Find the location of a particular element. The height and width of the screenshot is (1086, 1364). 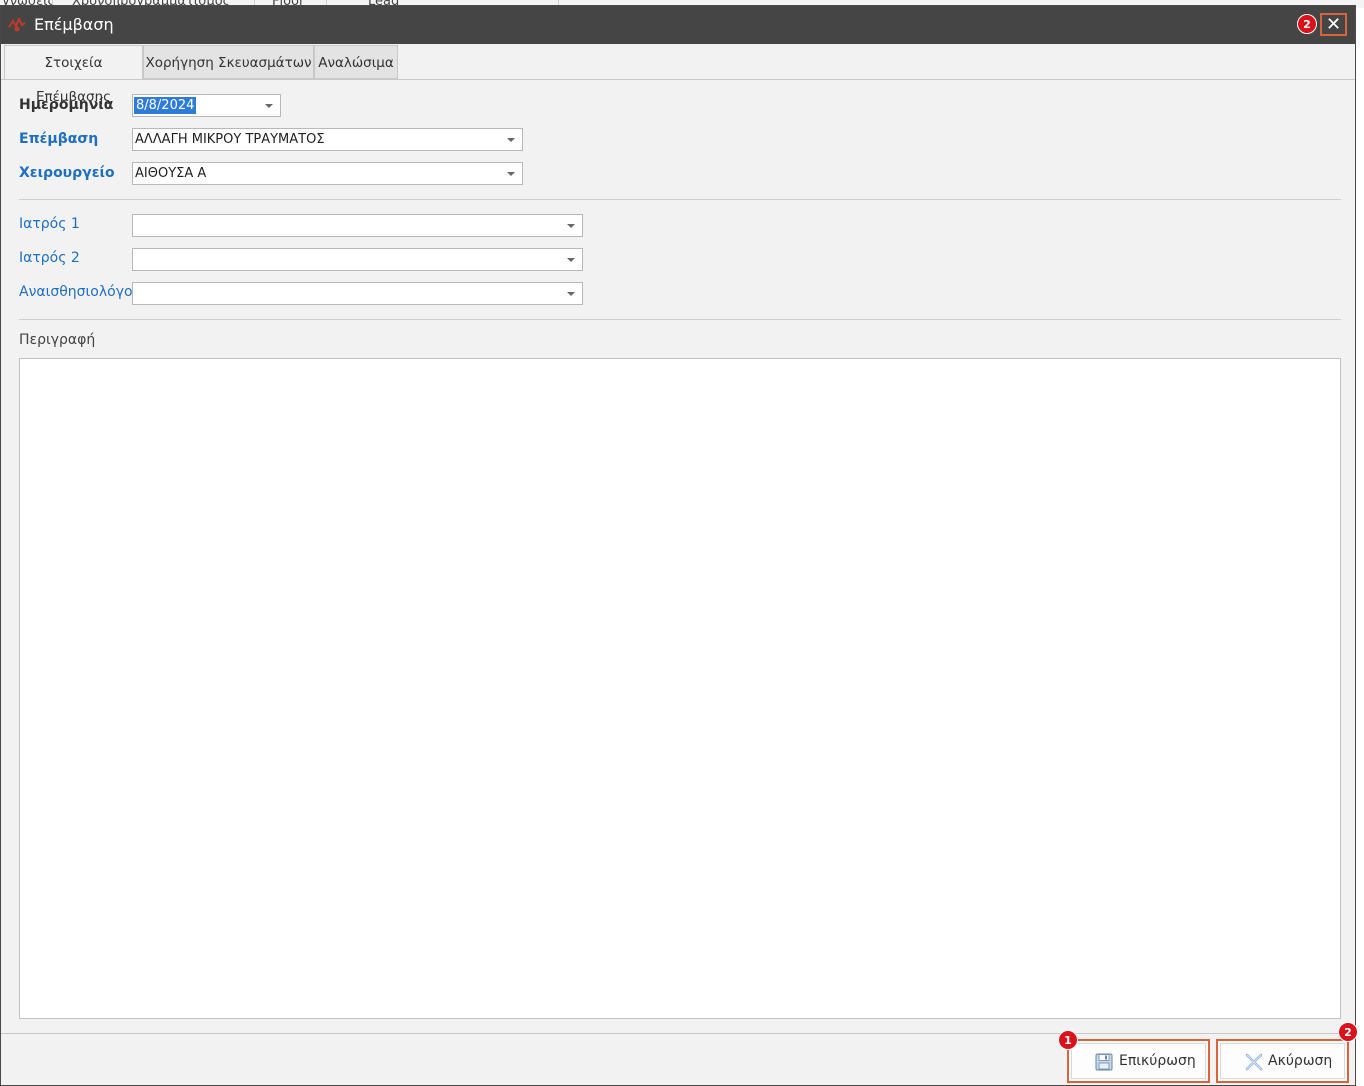

anesthesiologist-label: Αναισθησιολόγος is located at coordinates (80, 292).